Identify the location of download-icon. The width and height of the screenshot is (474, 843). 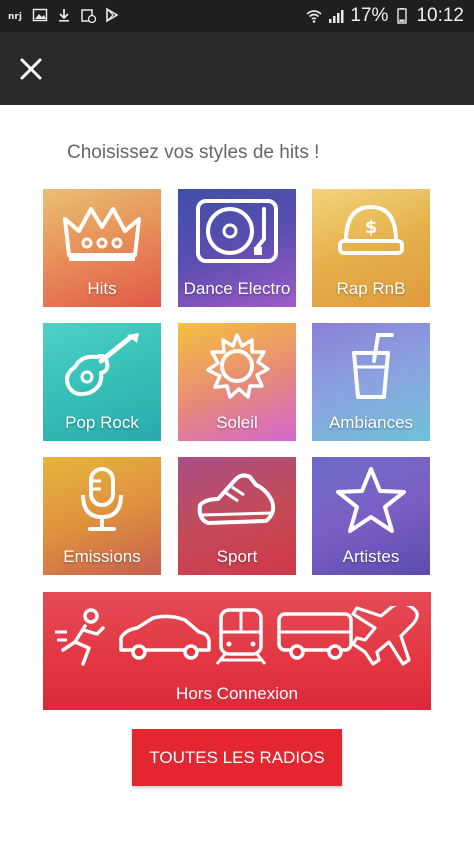
(64, 15).